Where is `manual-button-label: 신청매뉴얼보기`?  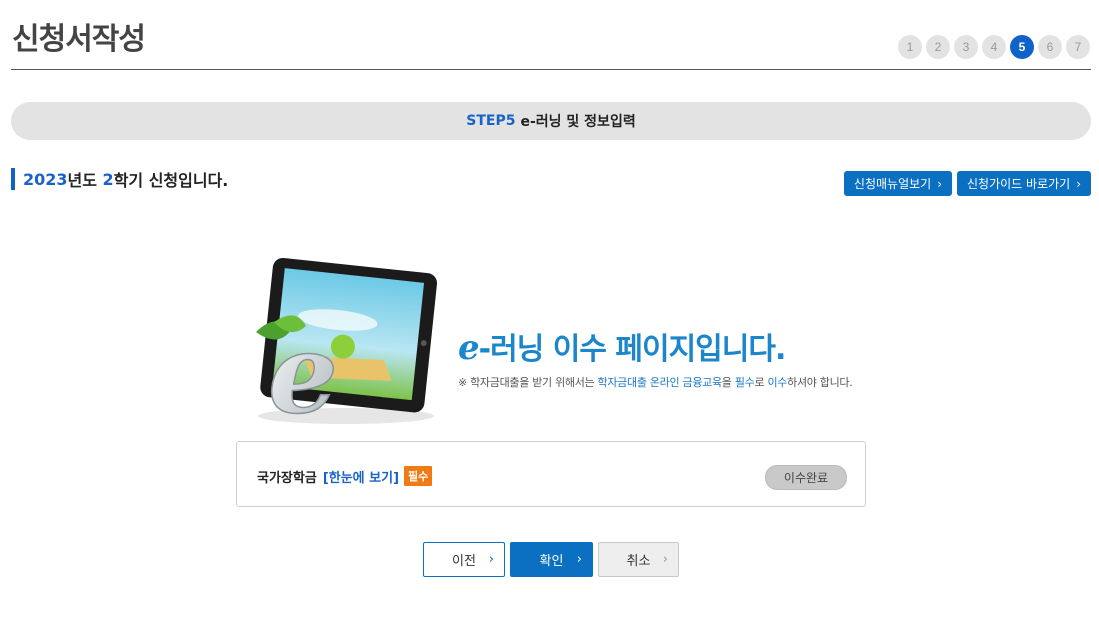 manual-button-label: 신청매뉴얼보기 is located at coordinates (892, 184).